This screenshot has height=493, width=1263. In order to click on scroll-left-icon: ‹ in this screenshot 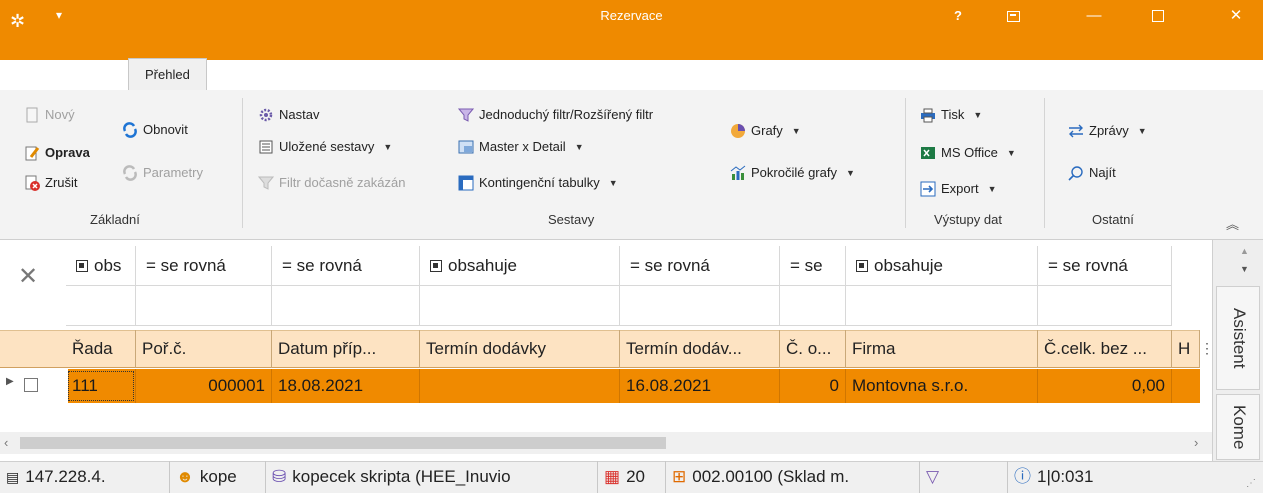, I will do `click(6, 442)`.